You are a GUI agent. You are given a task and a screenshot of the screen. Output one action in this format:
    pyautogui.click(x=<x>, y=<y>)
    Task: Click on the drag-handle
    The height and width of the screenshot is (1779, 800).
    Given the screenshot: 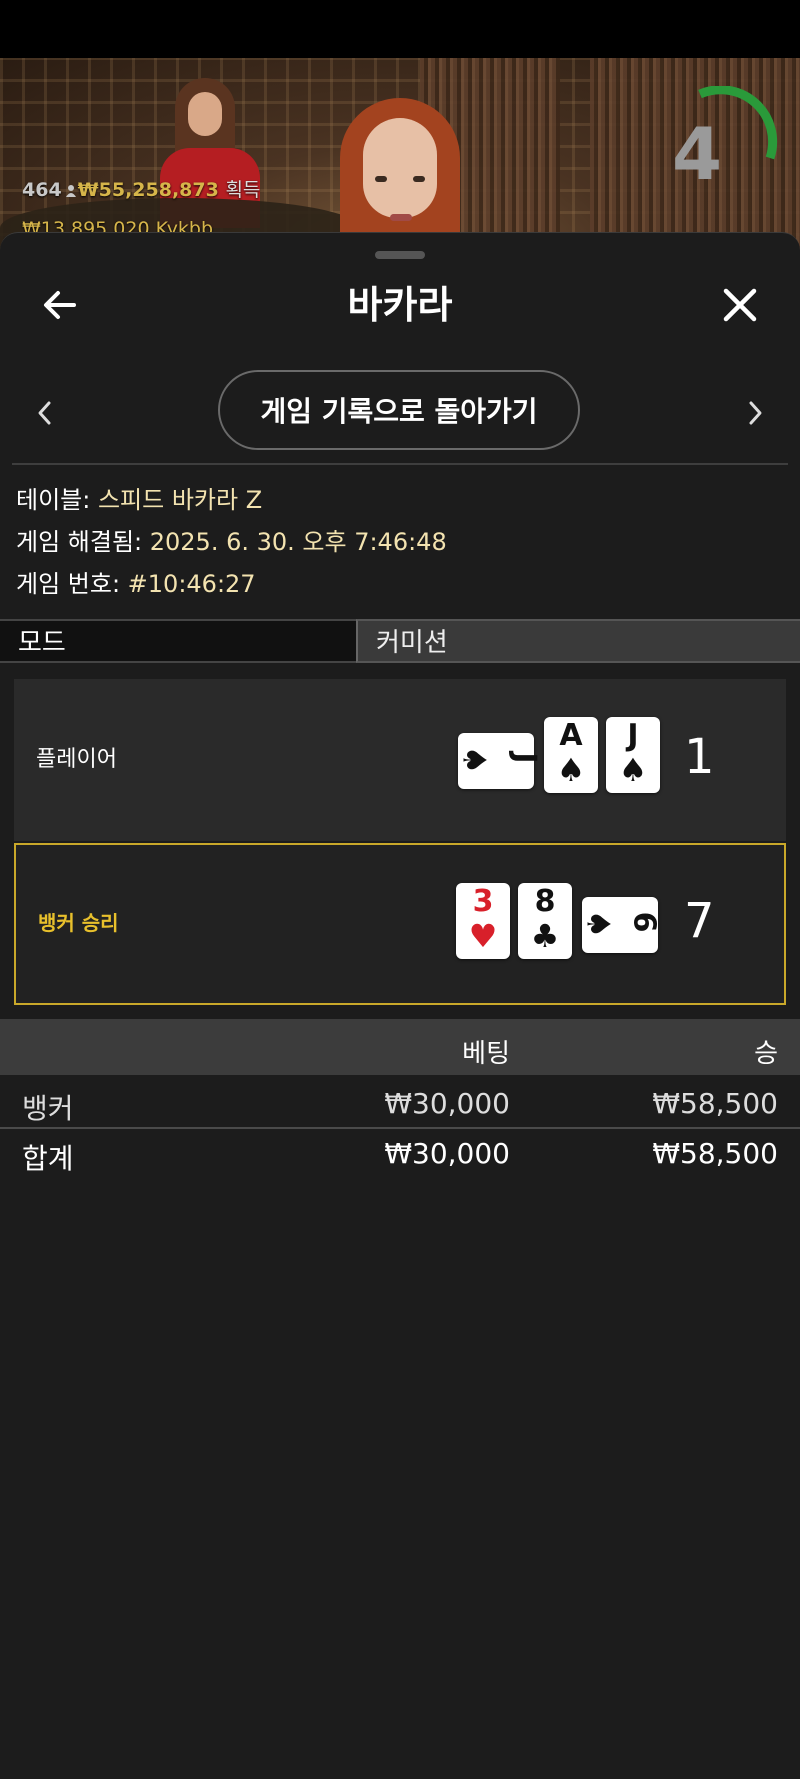 What is the action you would take?
    pyautogui.click(x=400, y=255)
    